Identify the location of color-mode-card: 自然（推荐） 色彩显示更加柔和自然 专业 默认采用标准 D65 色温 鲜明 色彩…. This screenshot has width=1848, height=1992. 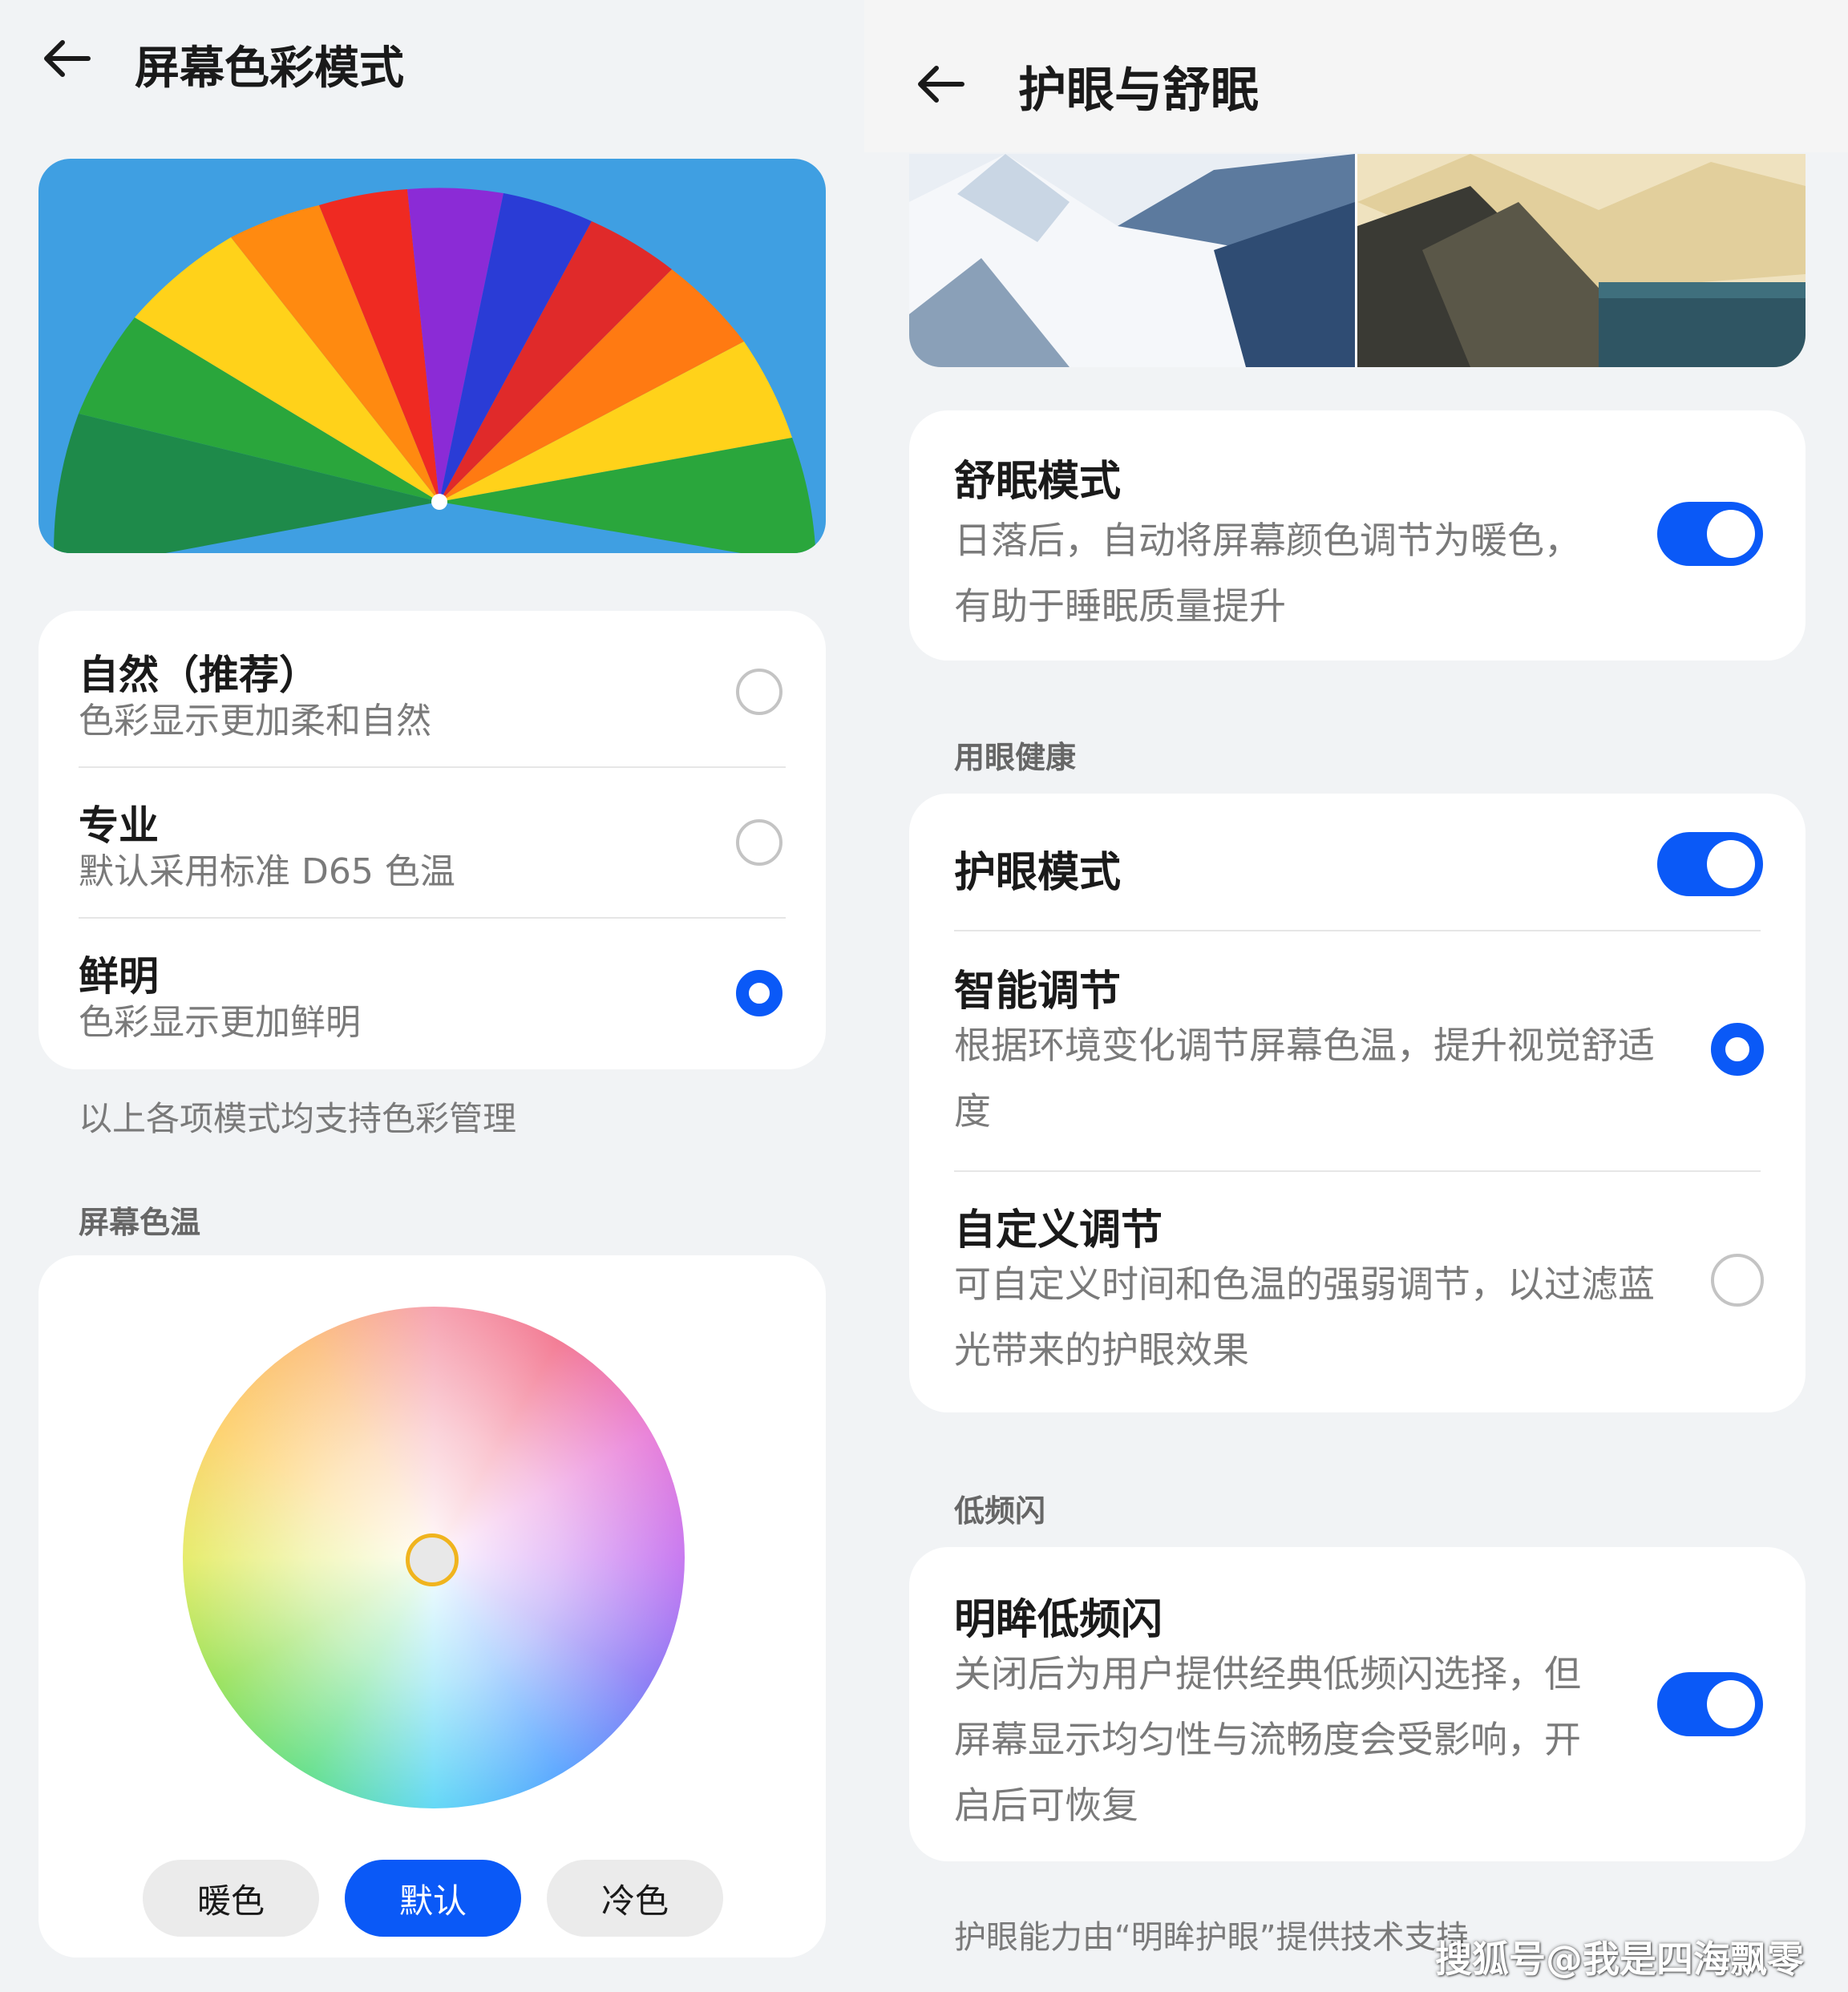
(432, 840).